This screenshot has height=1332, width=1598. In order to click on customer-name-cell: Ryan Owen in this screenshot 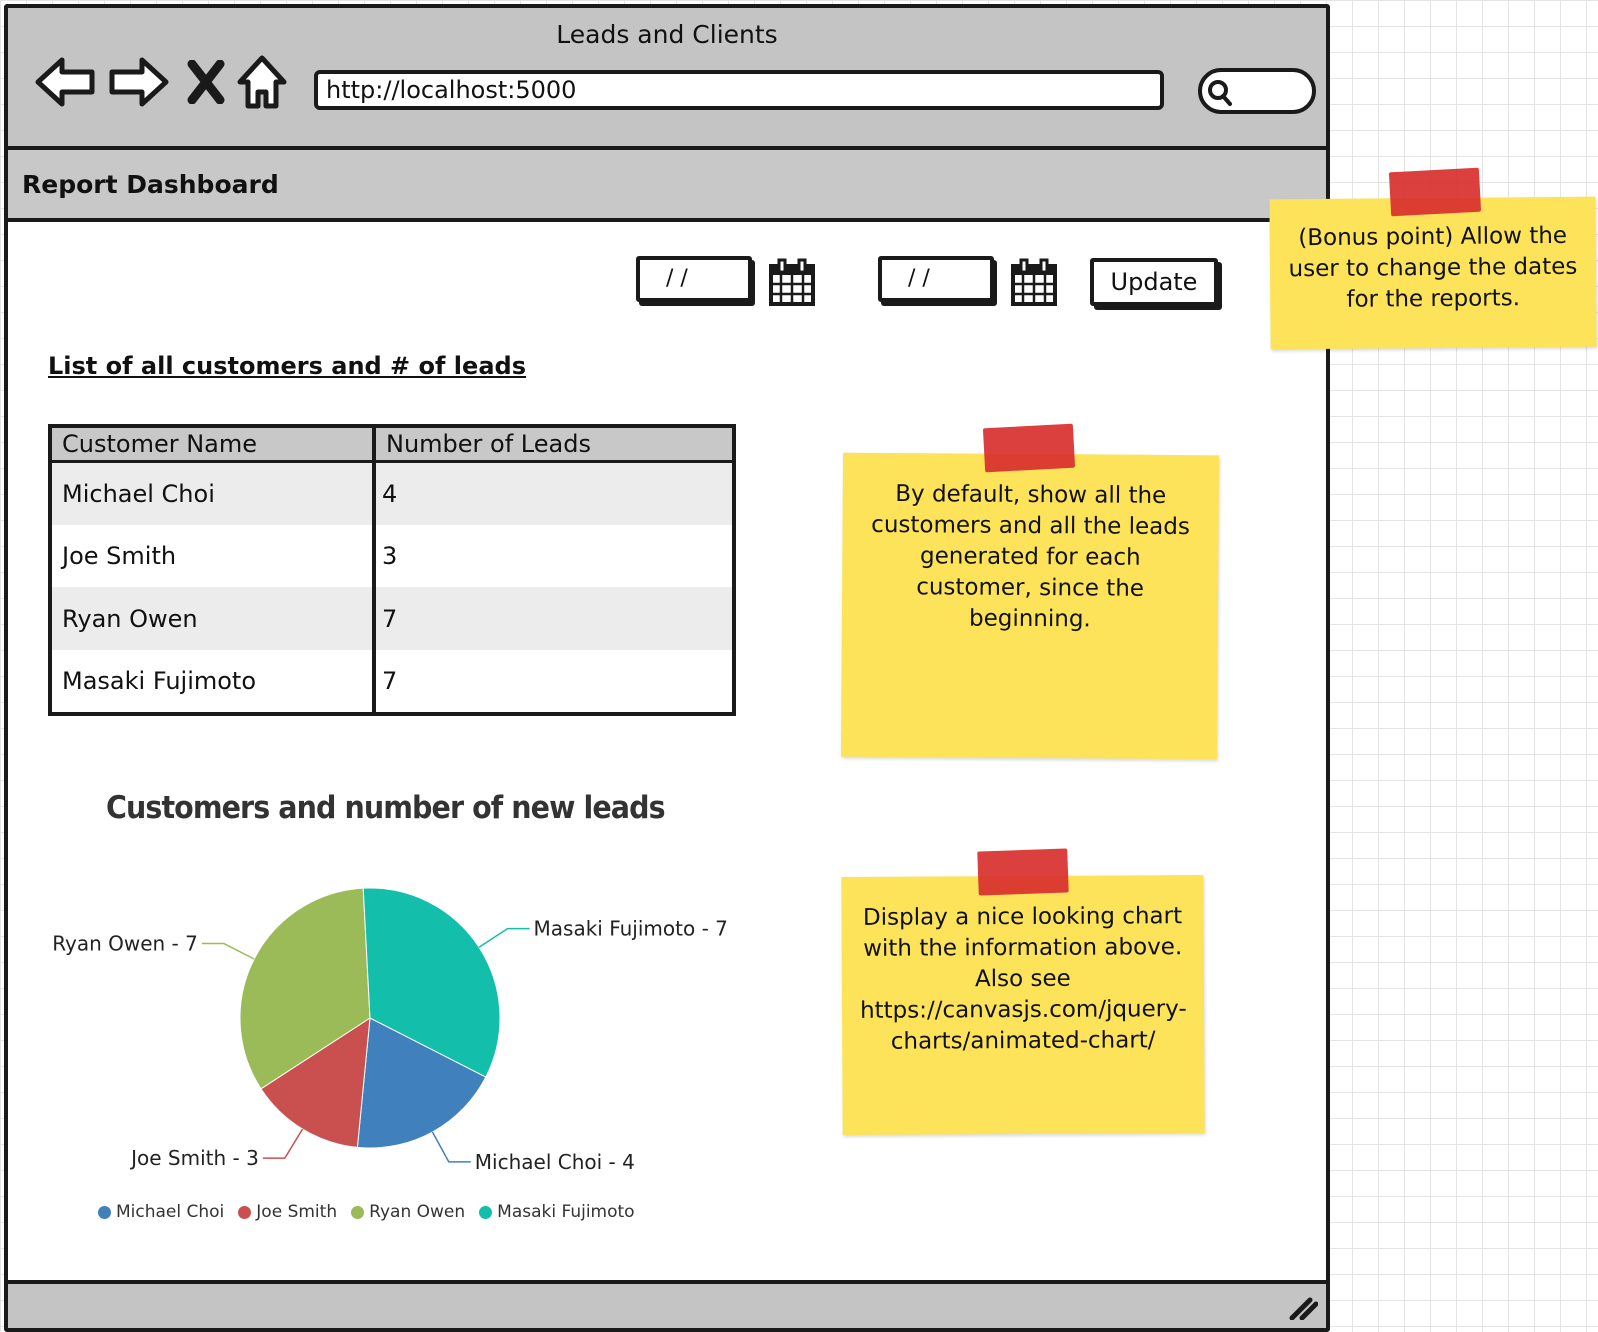, I will do `click(213, 618)`.